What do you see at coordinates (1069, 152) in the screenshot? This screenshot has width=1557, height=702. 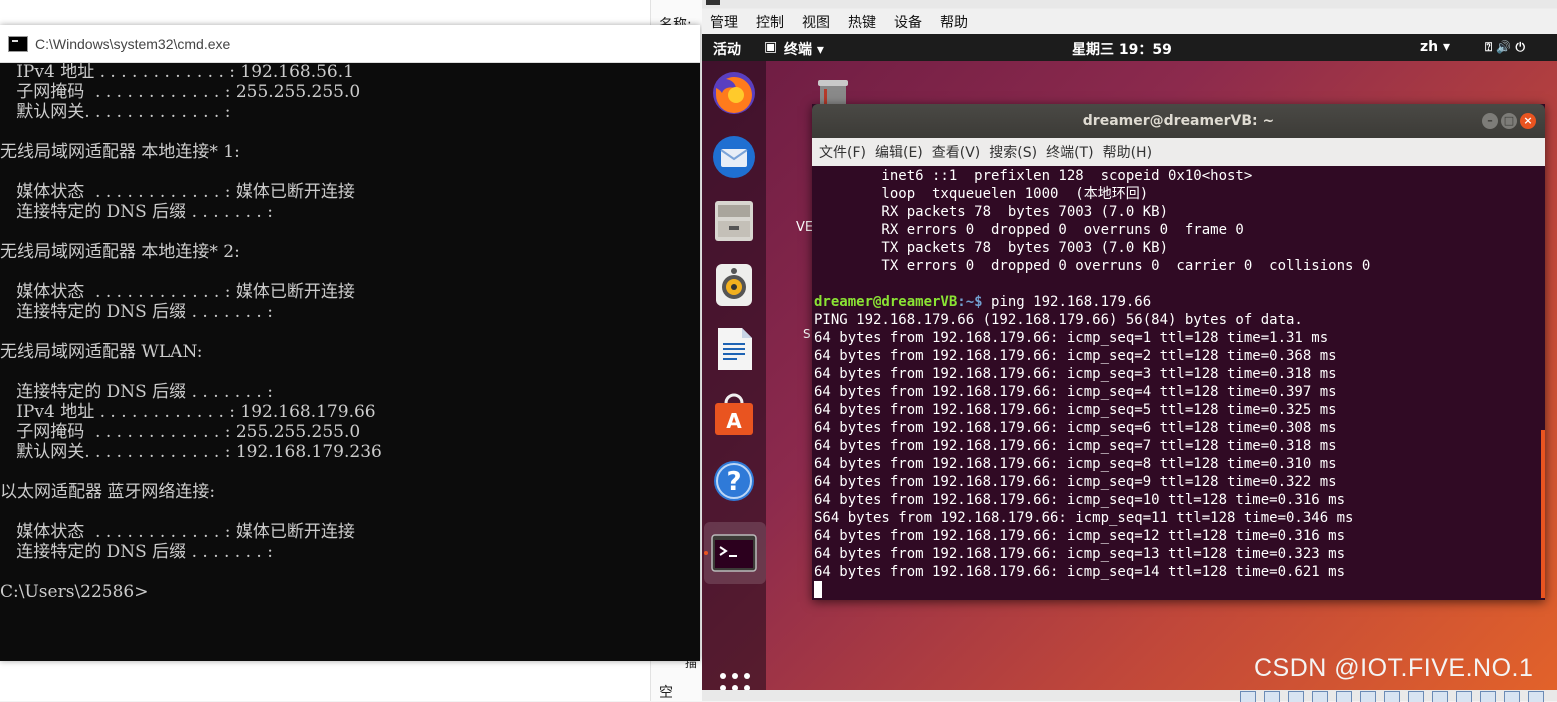 I see `terminal-menu-item: 终端(T)` at bounding box center [1069, 152].